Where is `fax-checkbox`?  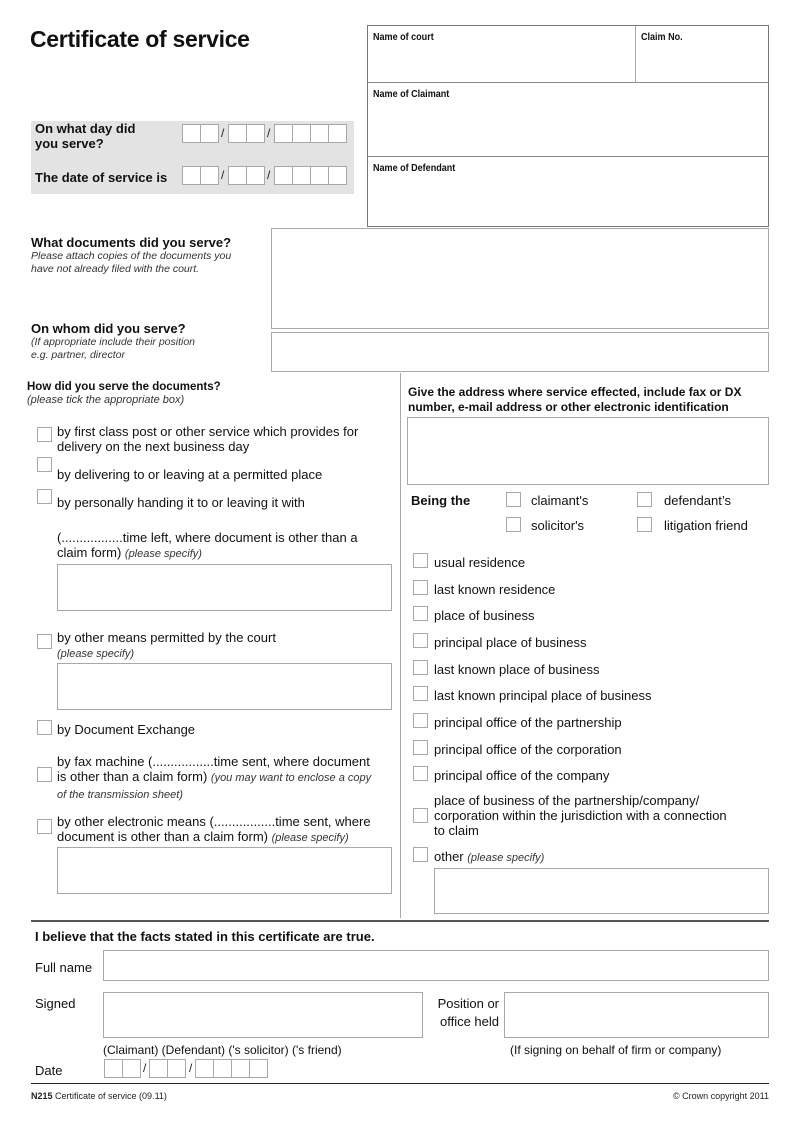 fax-checkbox is located at coordinates (44, 774).